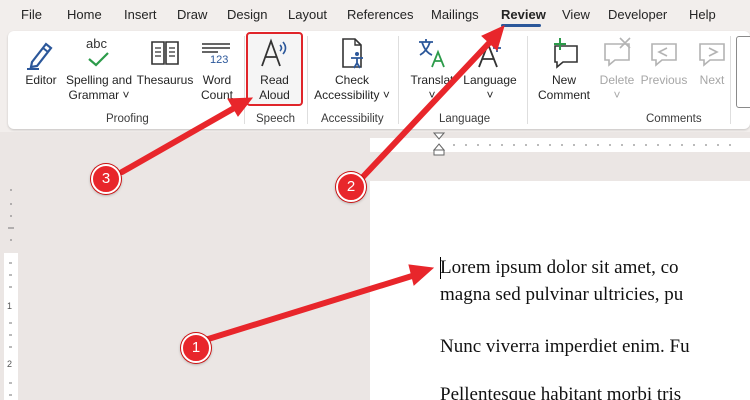  I want to click on delete-comment-button: Delete ˅, so click(617, 69).